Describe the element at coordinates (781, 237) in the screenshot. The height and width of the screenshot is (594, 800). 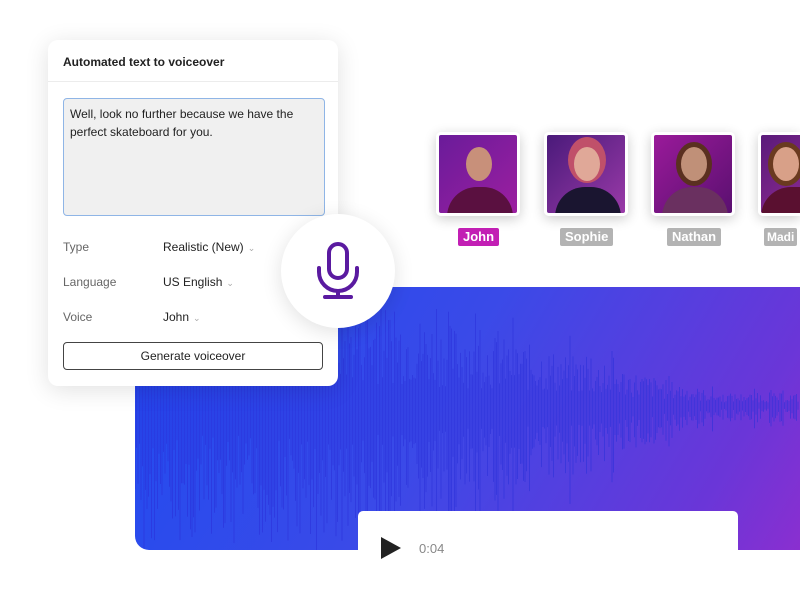
I see `voice-name-madi: Madi` at that location.